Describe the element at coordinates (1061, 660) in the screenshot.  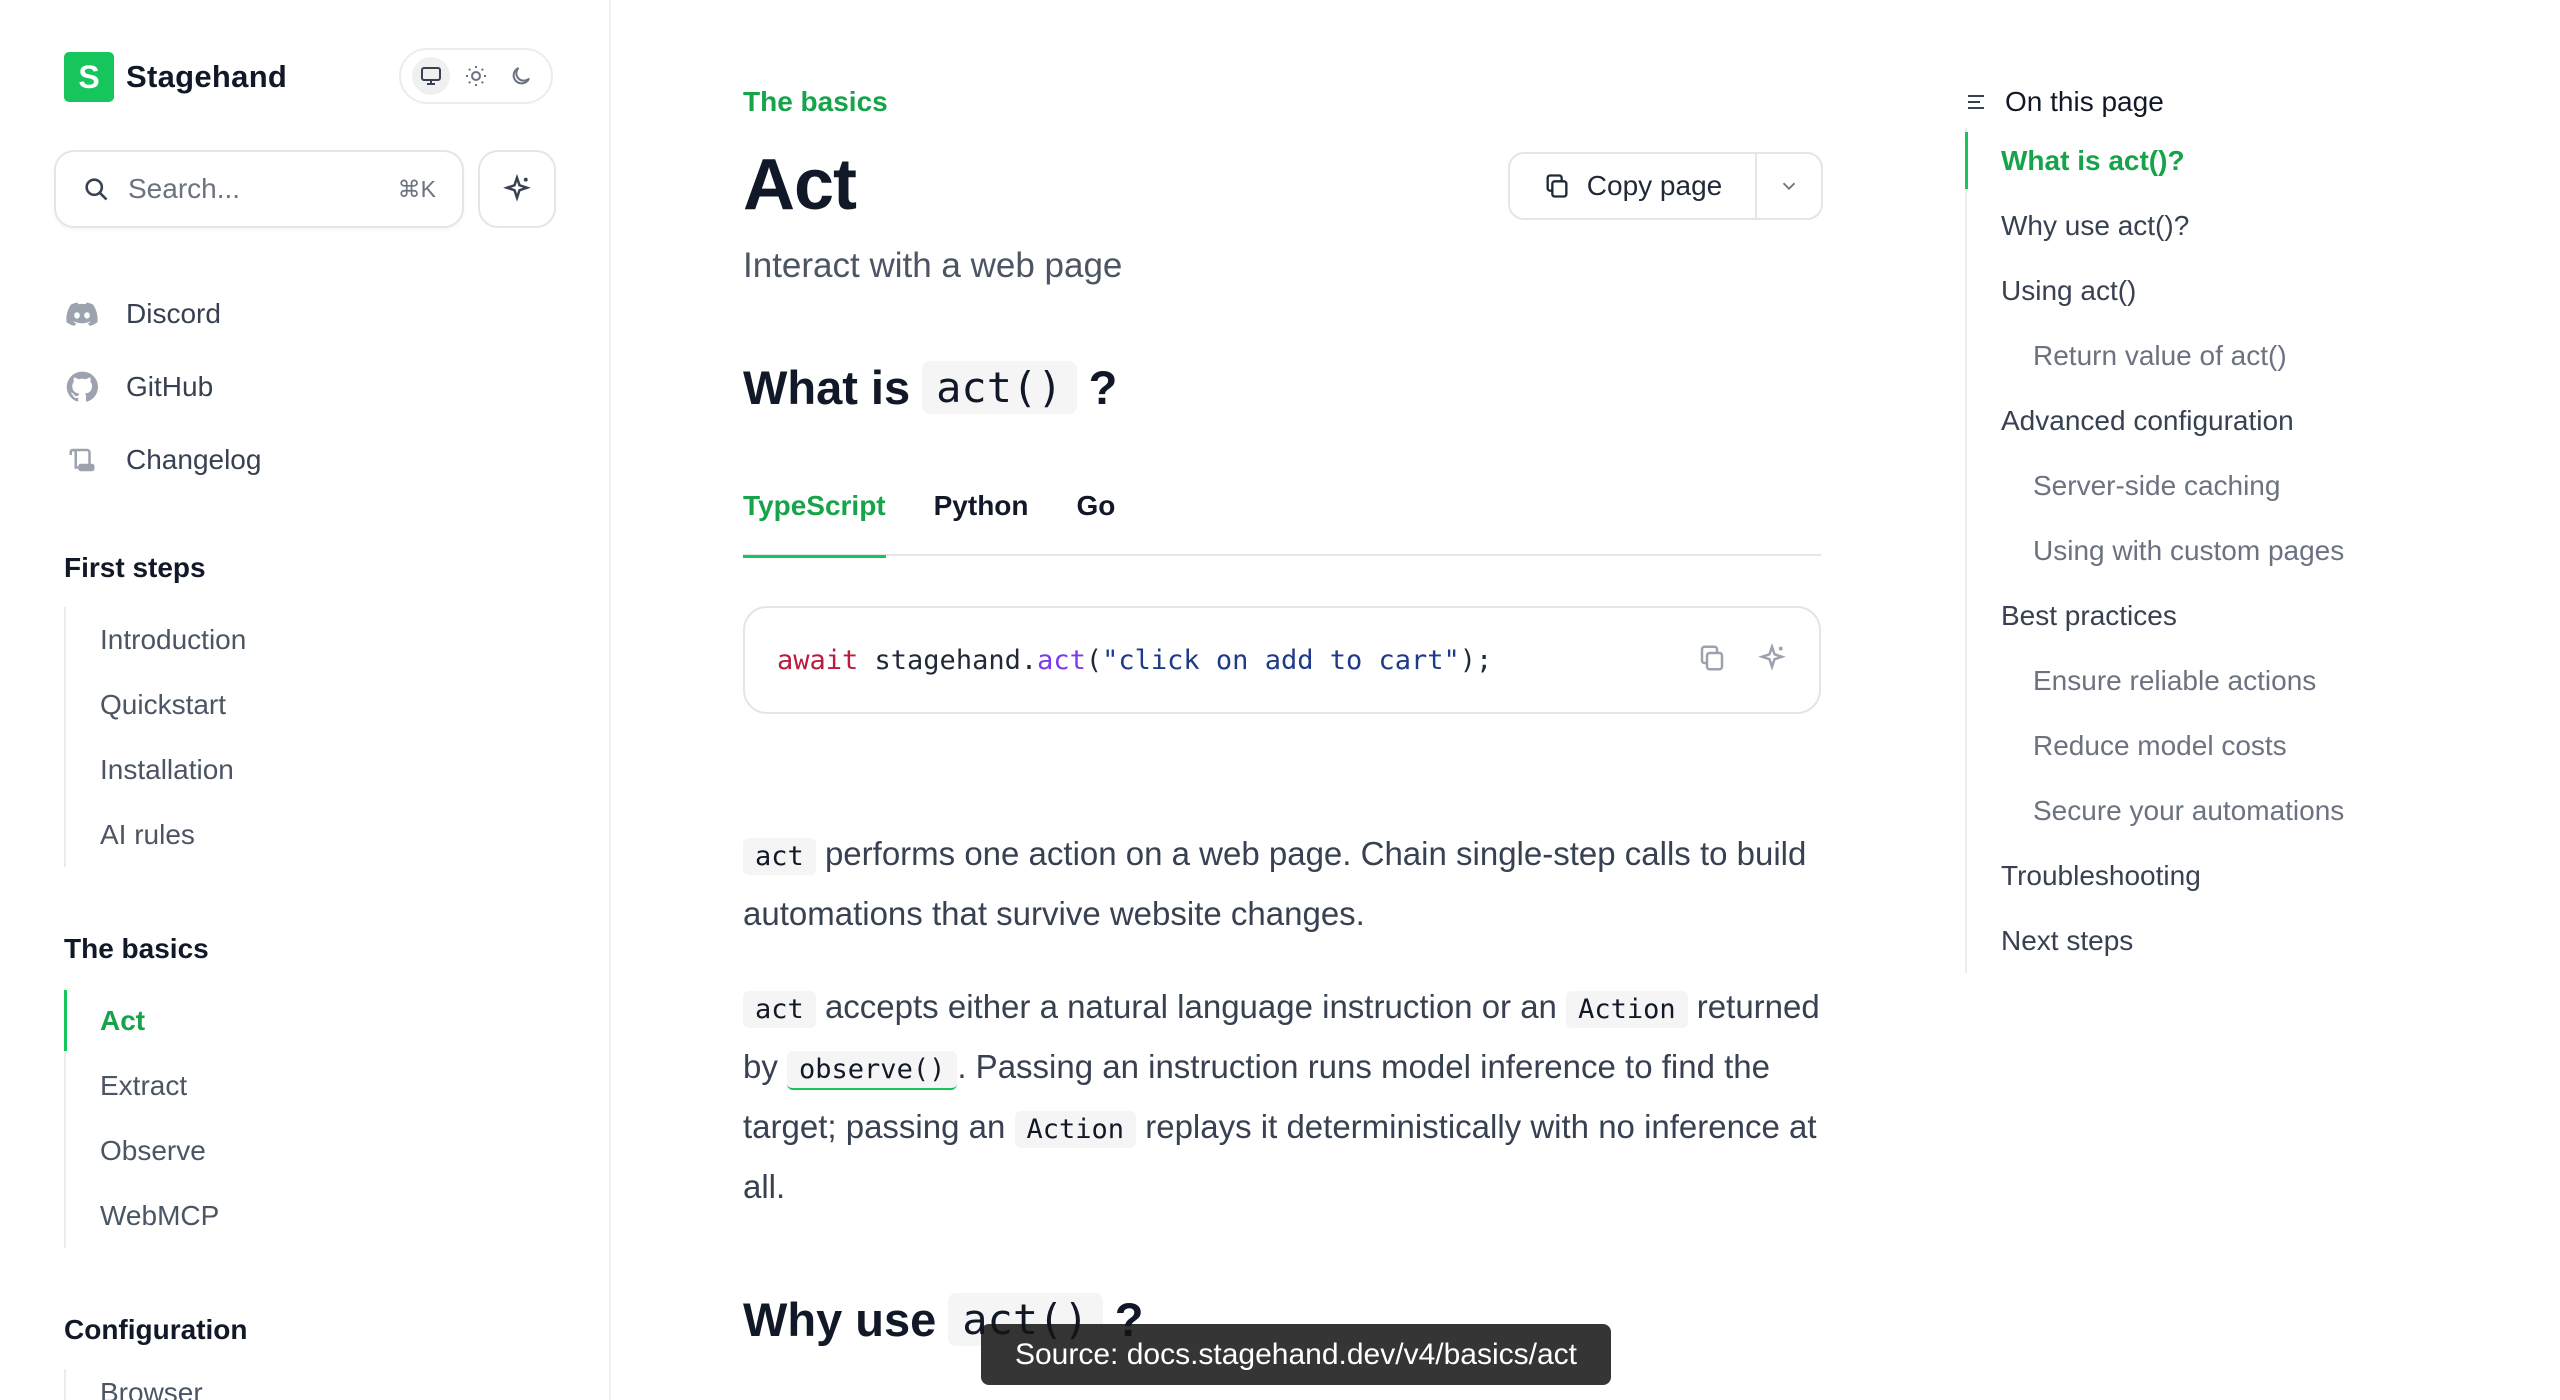
I see `code-function: act` at that location.